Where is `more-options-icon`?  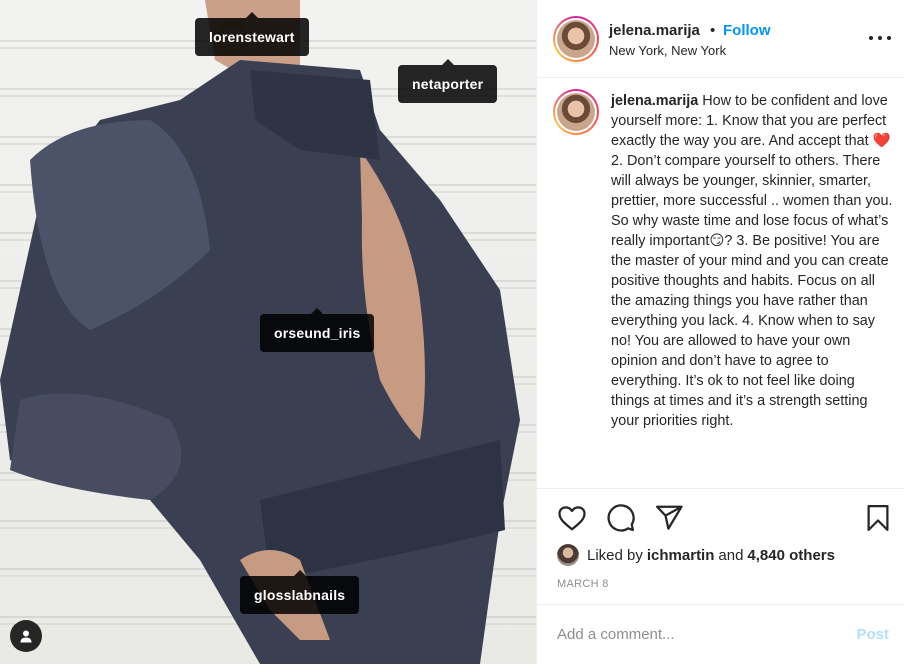
more-options-icon is located at coordinates (880, 38).